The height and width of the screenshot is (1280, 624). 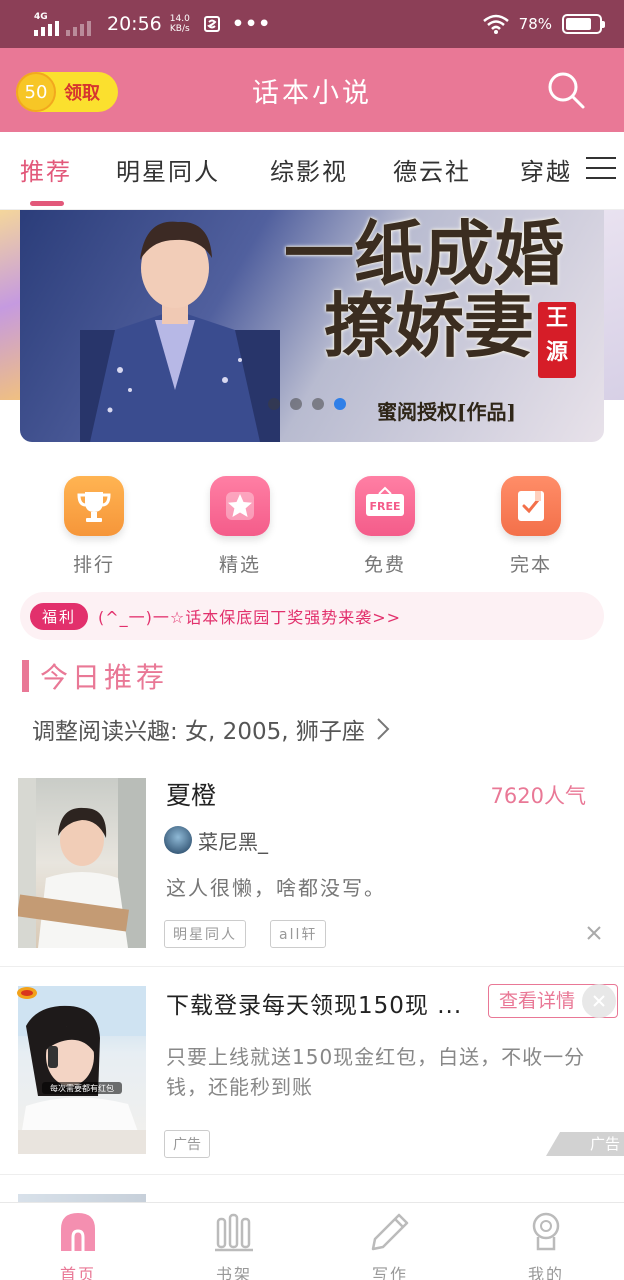 I want to click on trophy-icon, so click(x=94, y=506).